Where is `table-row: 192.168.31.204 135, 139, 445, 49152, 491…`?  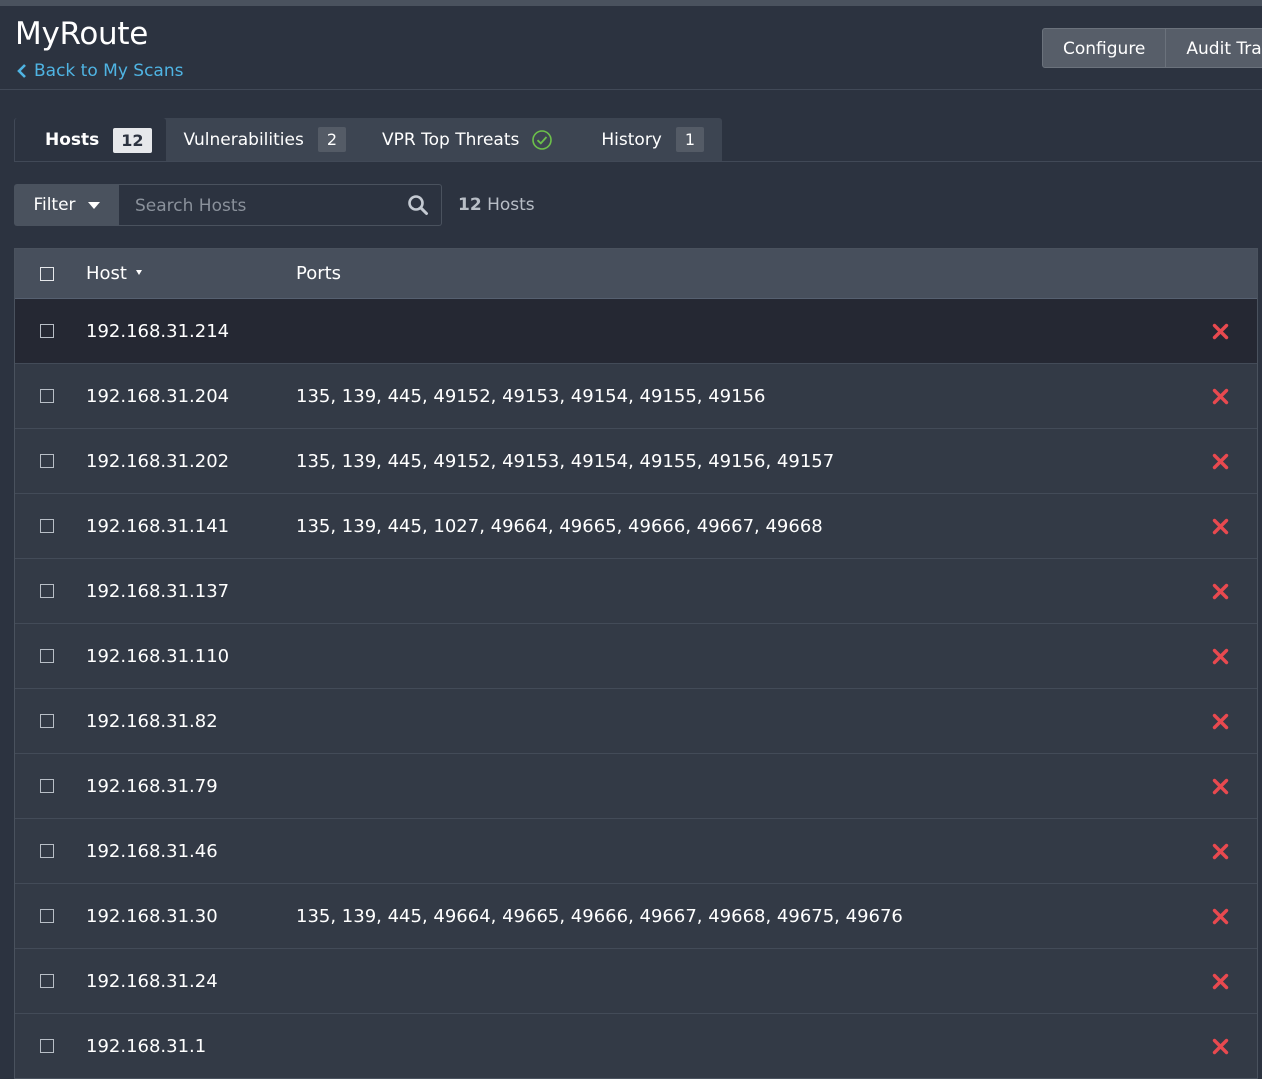 table-row: 192.168.31.204 135, 139, 445, 49152, 491… is located at coordinates (636, 396).